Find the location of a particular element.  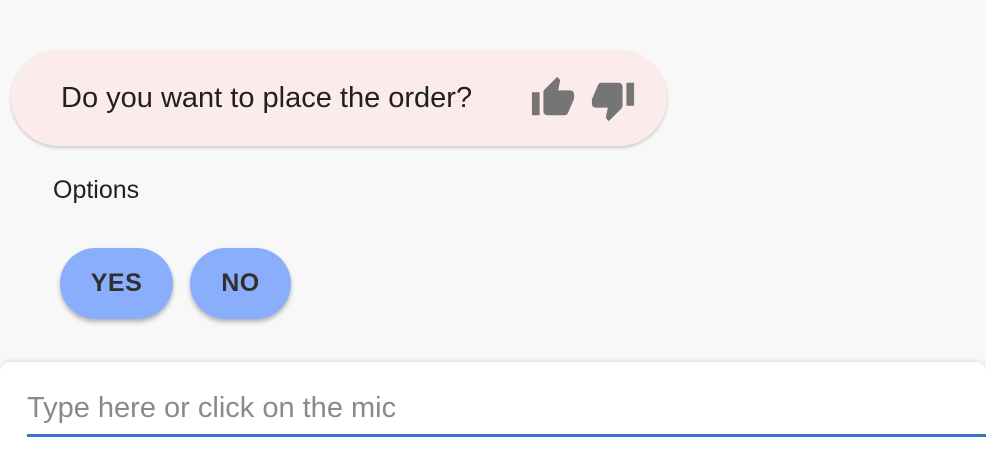

bot-message-text: Do you want to place the order? is located at coordinates (267, 98).